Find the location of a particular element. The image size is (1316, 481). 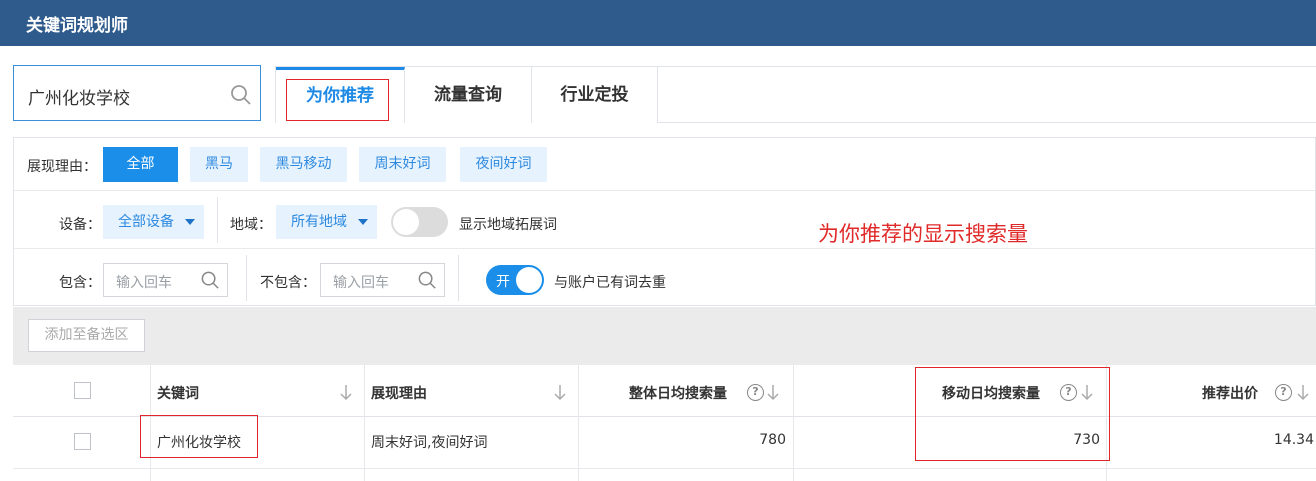

tab-bar: 为你推荐 流量查询 行业定投 is located at coordinates (795, 94).